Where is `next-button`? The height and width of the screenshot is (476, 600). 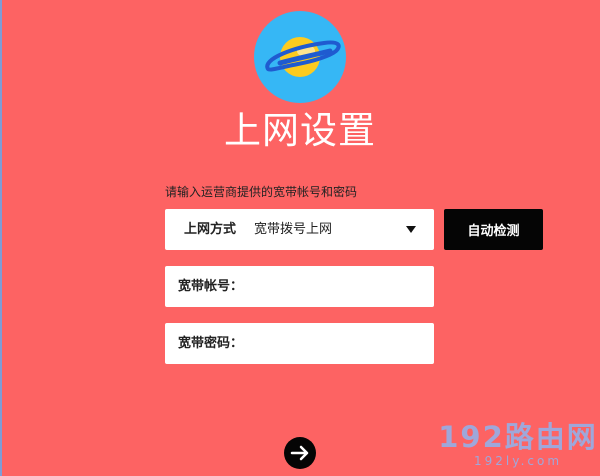 next-button is located at coordinates (300, 453).